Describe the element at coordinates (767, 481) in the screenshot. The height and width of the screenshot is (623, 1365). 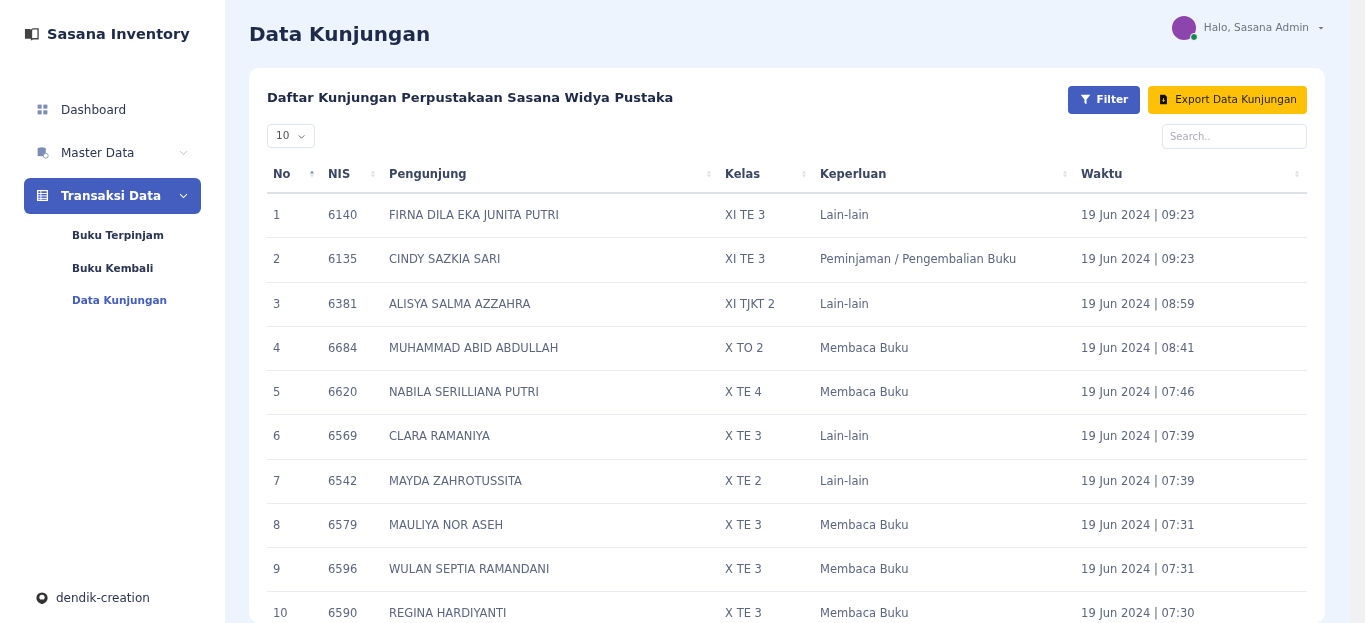
I see `table-cell: X TE 2` at that location.